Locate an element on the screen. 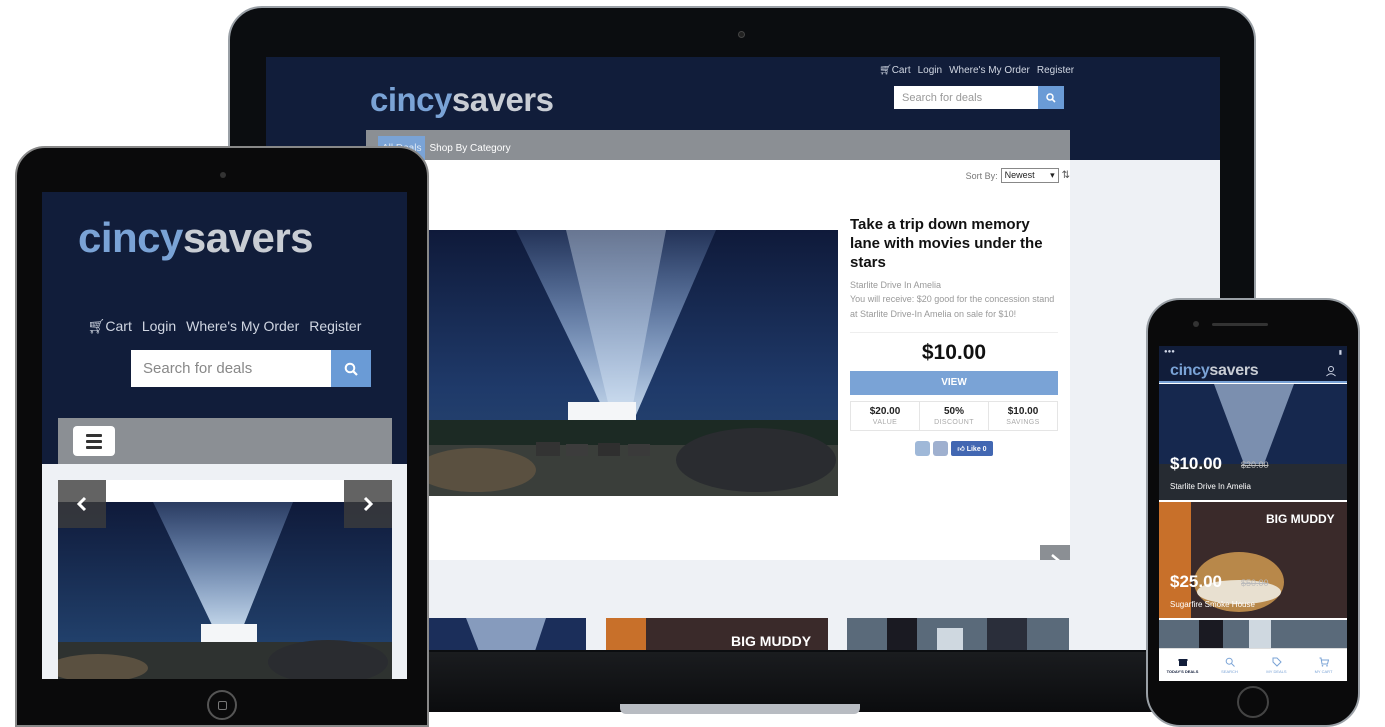  tab-todays-deals: TODAY'S DEALS is located at coordinates (1182, 665).